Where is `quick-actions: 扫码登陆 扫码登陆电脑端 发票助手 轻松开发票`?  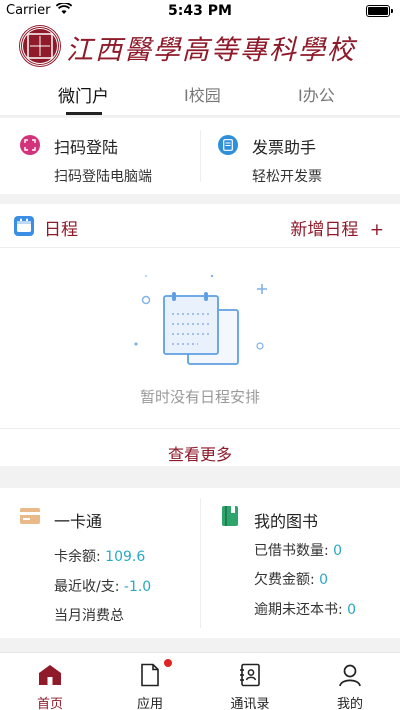
quick-actions: 扫码登陆 扫码登陆电脑端 发票助手 轻松开发票 is located at coordinates (200, 156).